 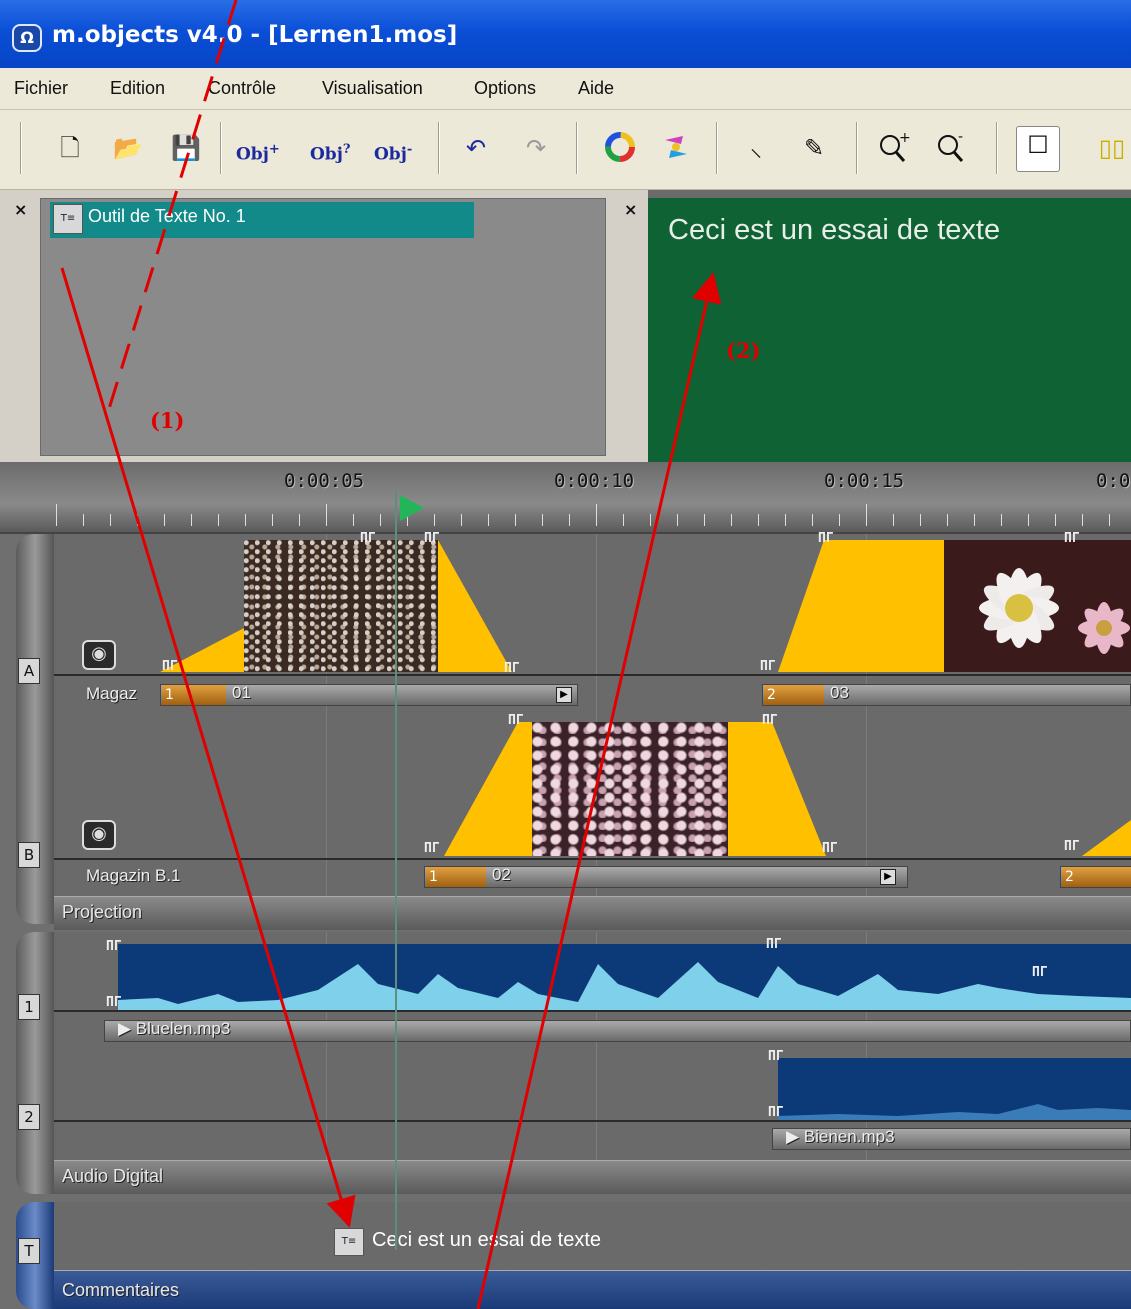 What do you see at coordinates (743, 350) in the screenshot?
I see `annotation-label-2: (2)` at bounding box center [743, 350].